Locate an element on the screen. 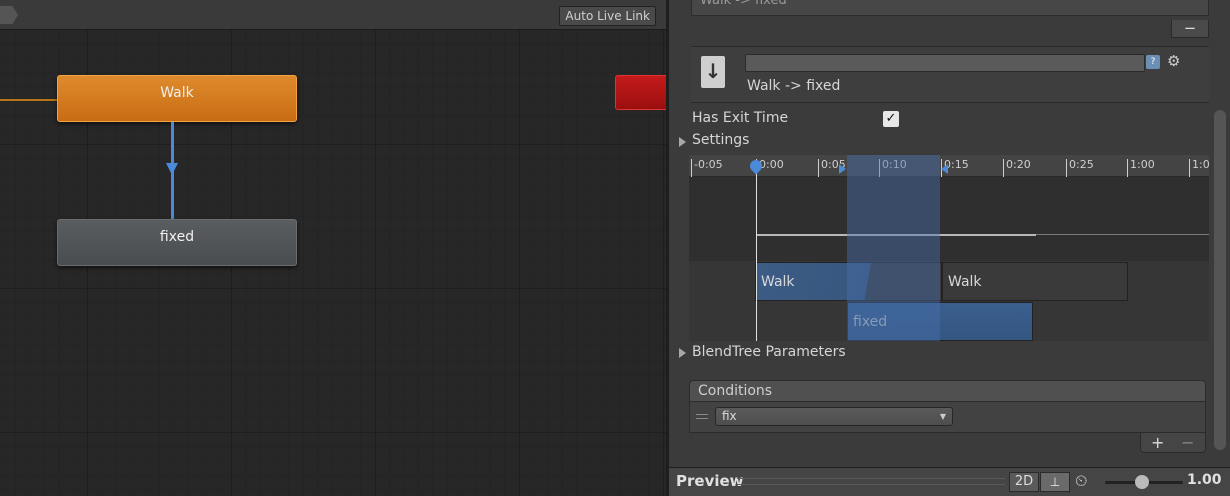  remove-transition-button: − is located at coordinates (1190, 29).